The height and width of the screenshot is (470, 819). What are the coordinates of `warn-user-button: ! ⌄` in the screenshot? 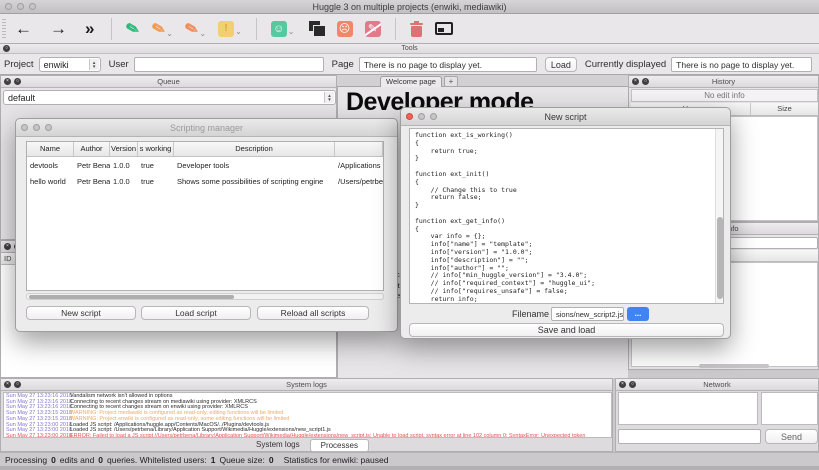 It's located at (230, 28).